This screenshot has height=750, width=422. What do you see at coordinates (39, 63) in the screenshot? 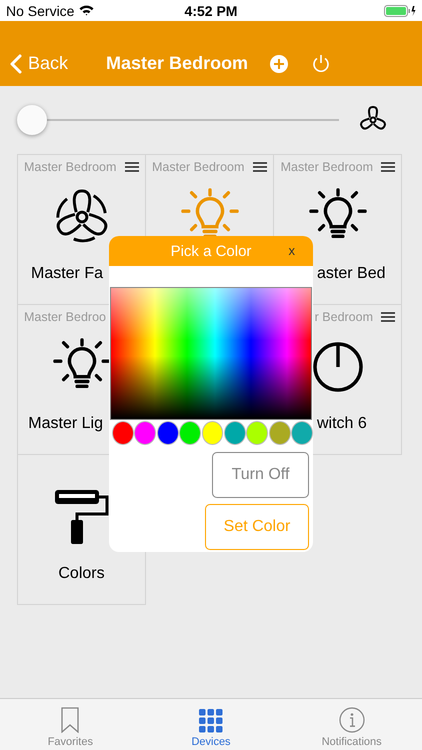
I see `back-button: Back` at bounding box center [39, 63].